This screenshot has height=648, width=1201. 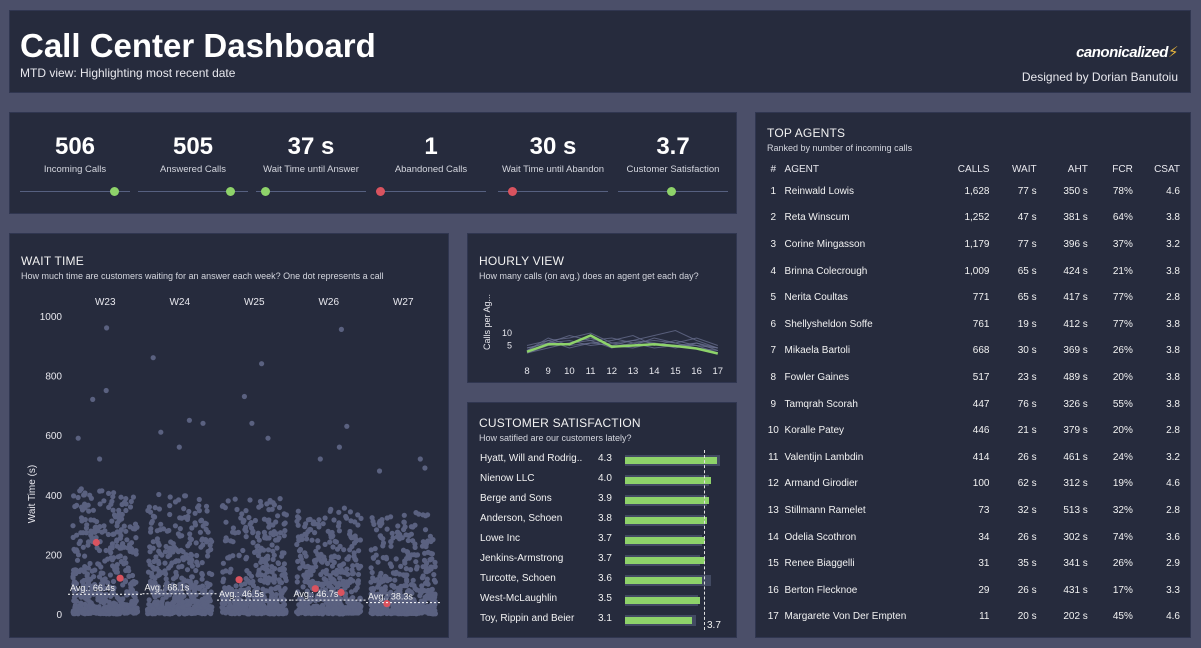 What do you see at coordinates (605, 520) in the screenshot?
I see `csat-row: Anderson, Schoen 3.8` at bounding box center [605, 520].